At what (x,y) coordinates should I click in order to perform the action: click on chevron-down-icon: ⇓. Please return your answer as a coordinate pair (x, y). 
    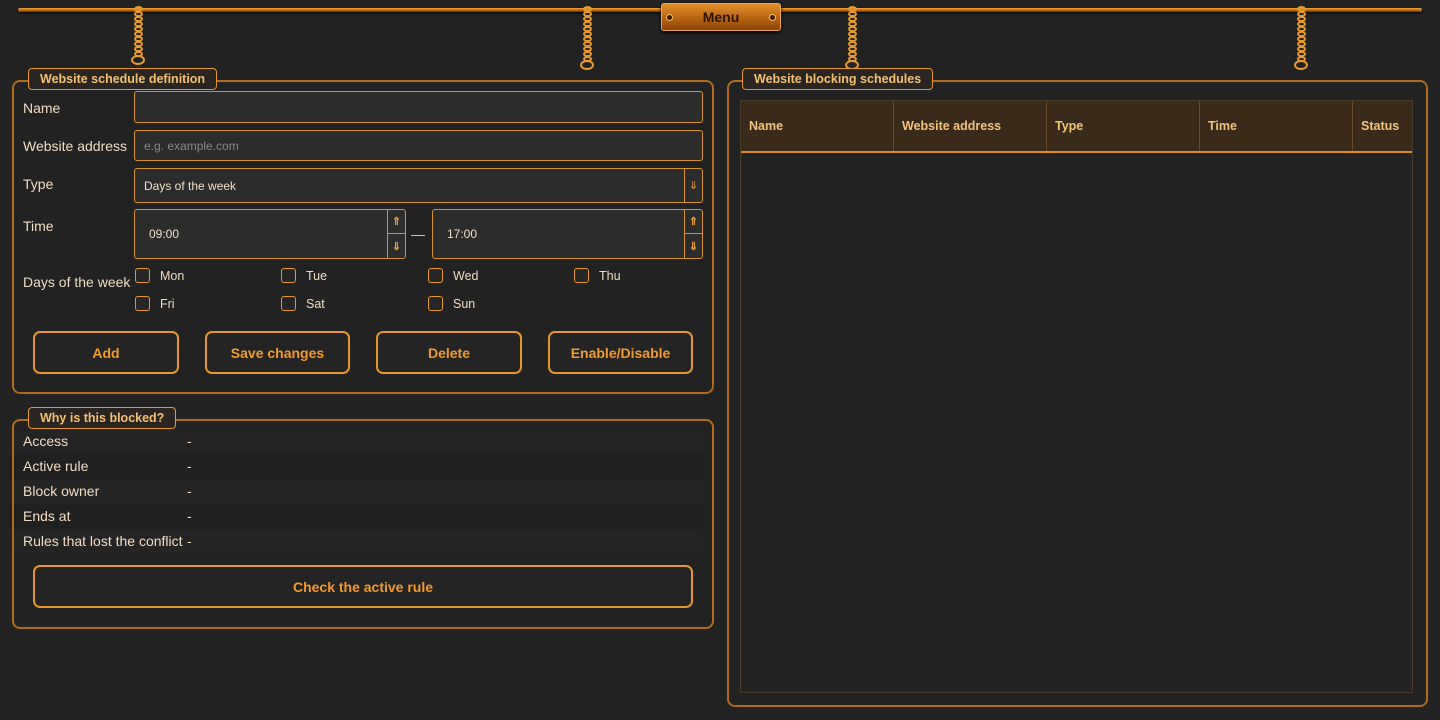
    Looking at the image, I should click on (693, 185).